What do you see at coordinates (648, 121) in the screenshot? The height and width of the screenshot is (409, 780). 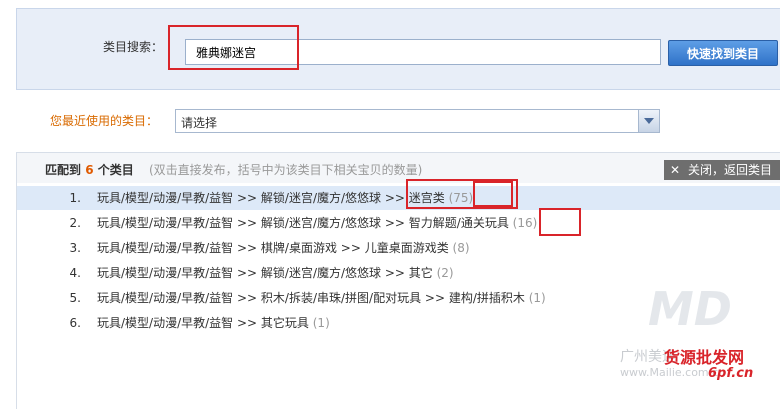 I see `dropdown-arrow-icon` at bounding box center [648, 121].